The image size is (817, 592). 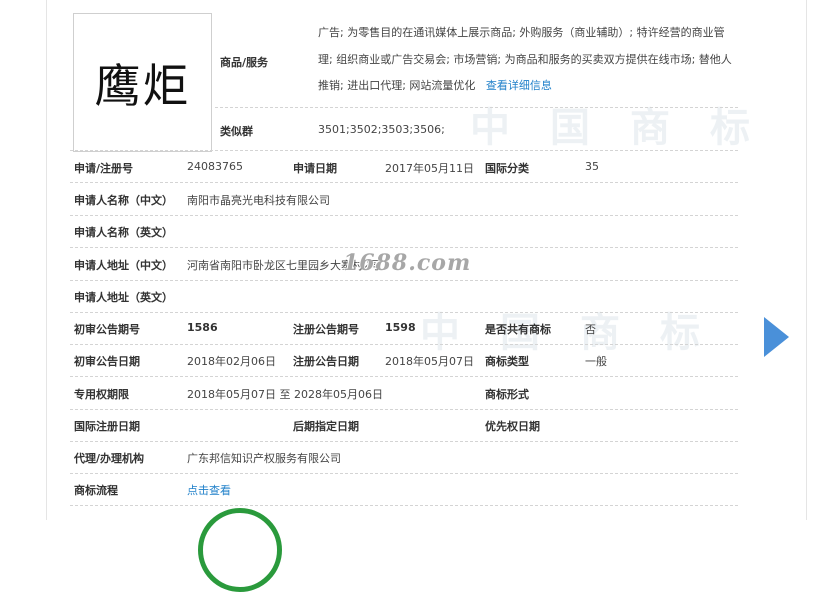 I want to click on reg-date-value: 2018年05月07日, so click(x=429, y=361).